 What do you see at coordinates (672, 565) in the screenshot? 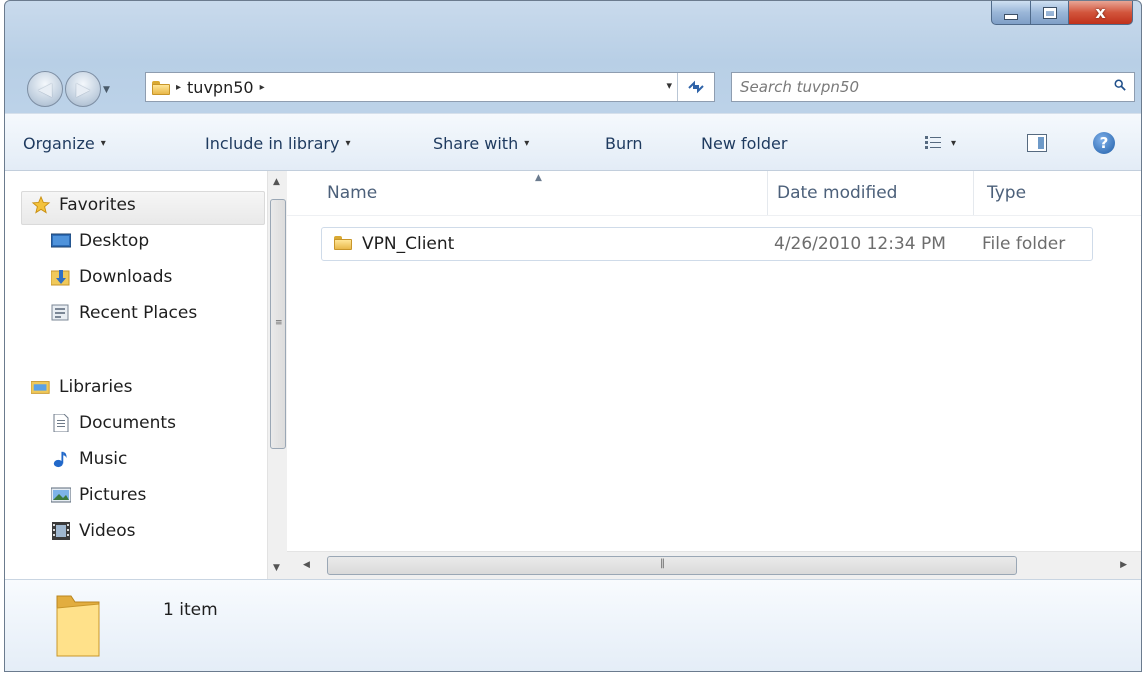
I see `horizontal-scrollbar-thumb: ‖` at bounding box center [672, 565].